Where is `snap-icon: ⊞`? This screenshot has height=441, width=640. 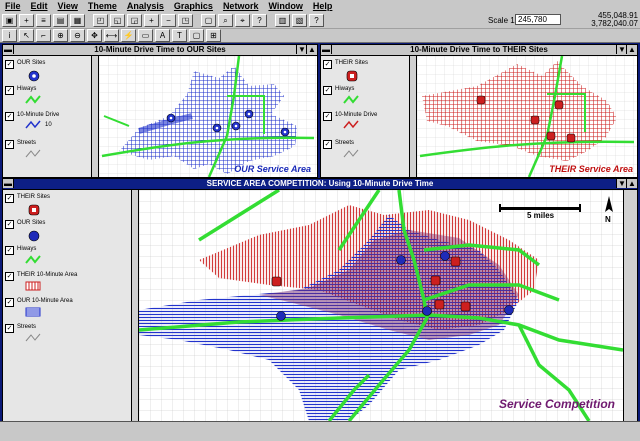 snap-icon: ⊞ is located at coordinates (213, 35).